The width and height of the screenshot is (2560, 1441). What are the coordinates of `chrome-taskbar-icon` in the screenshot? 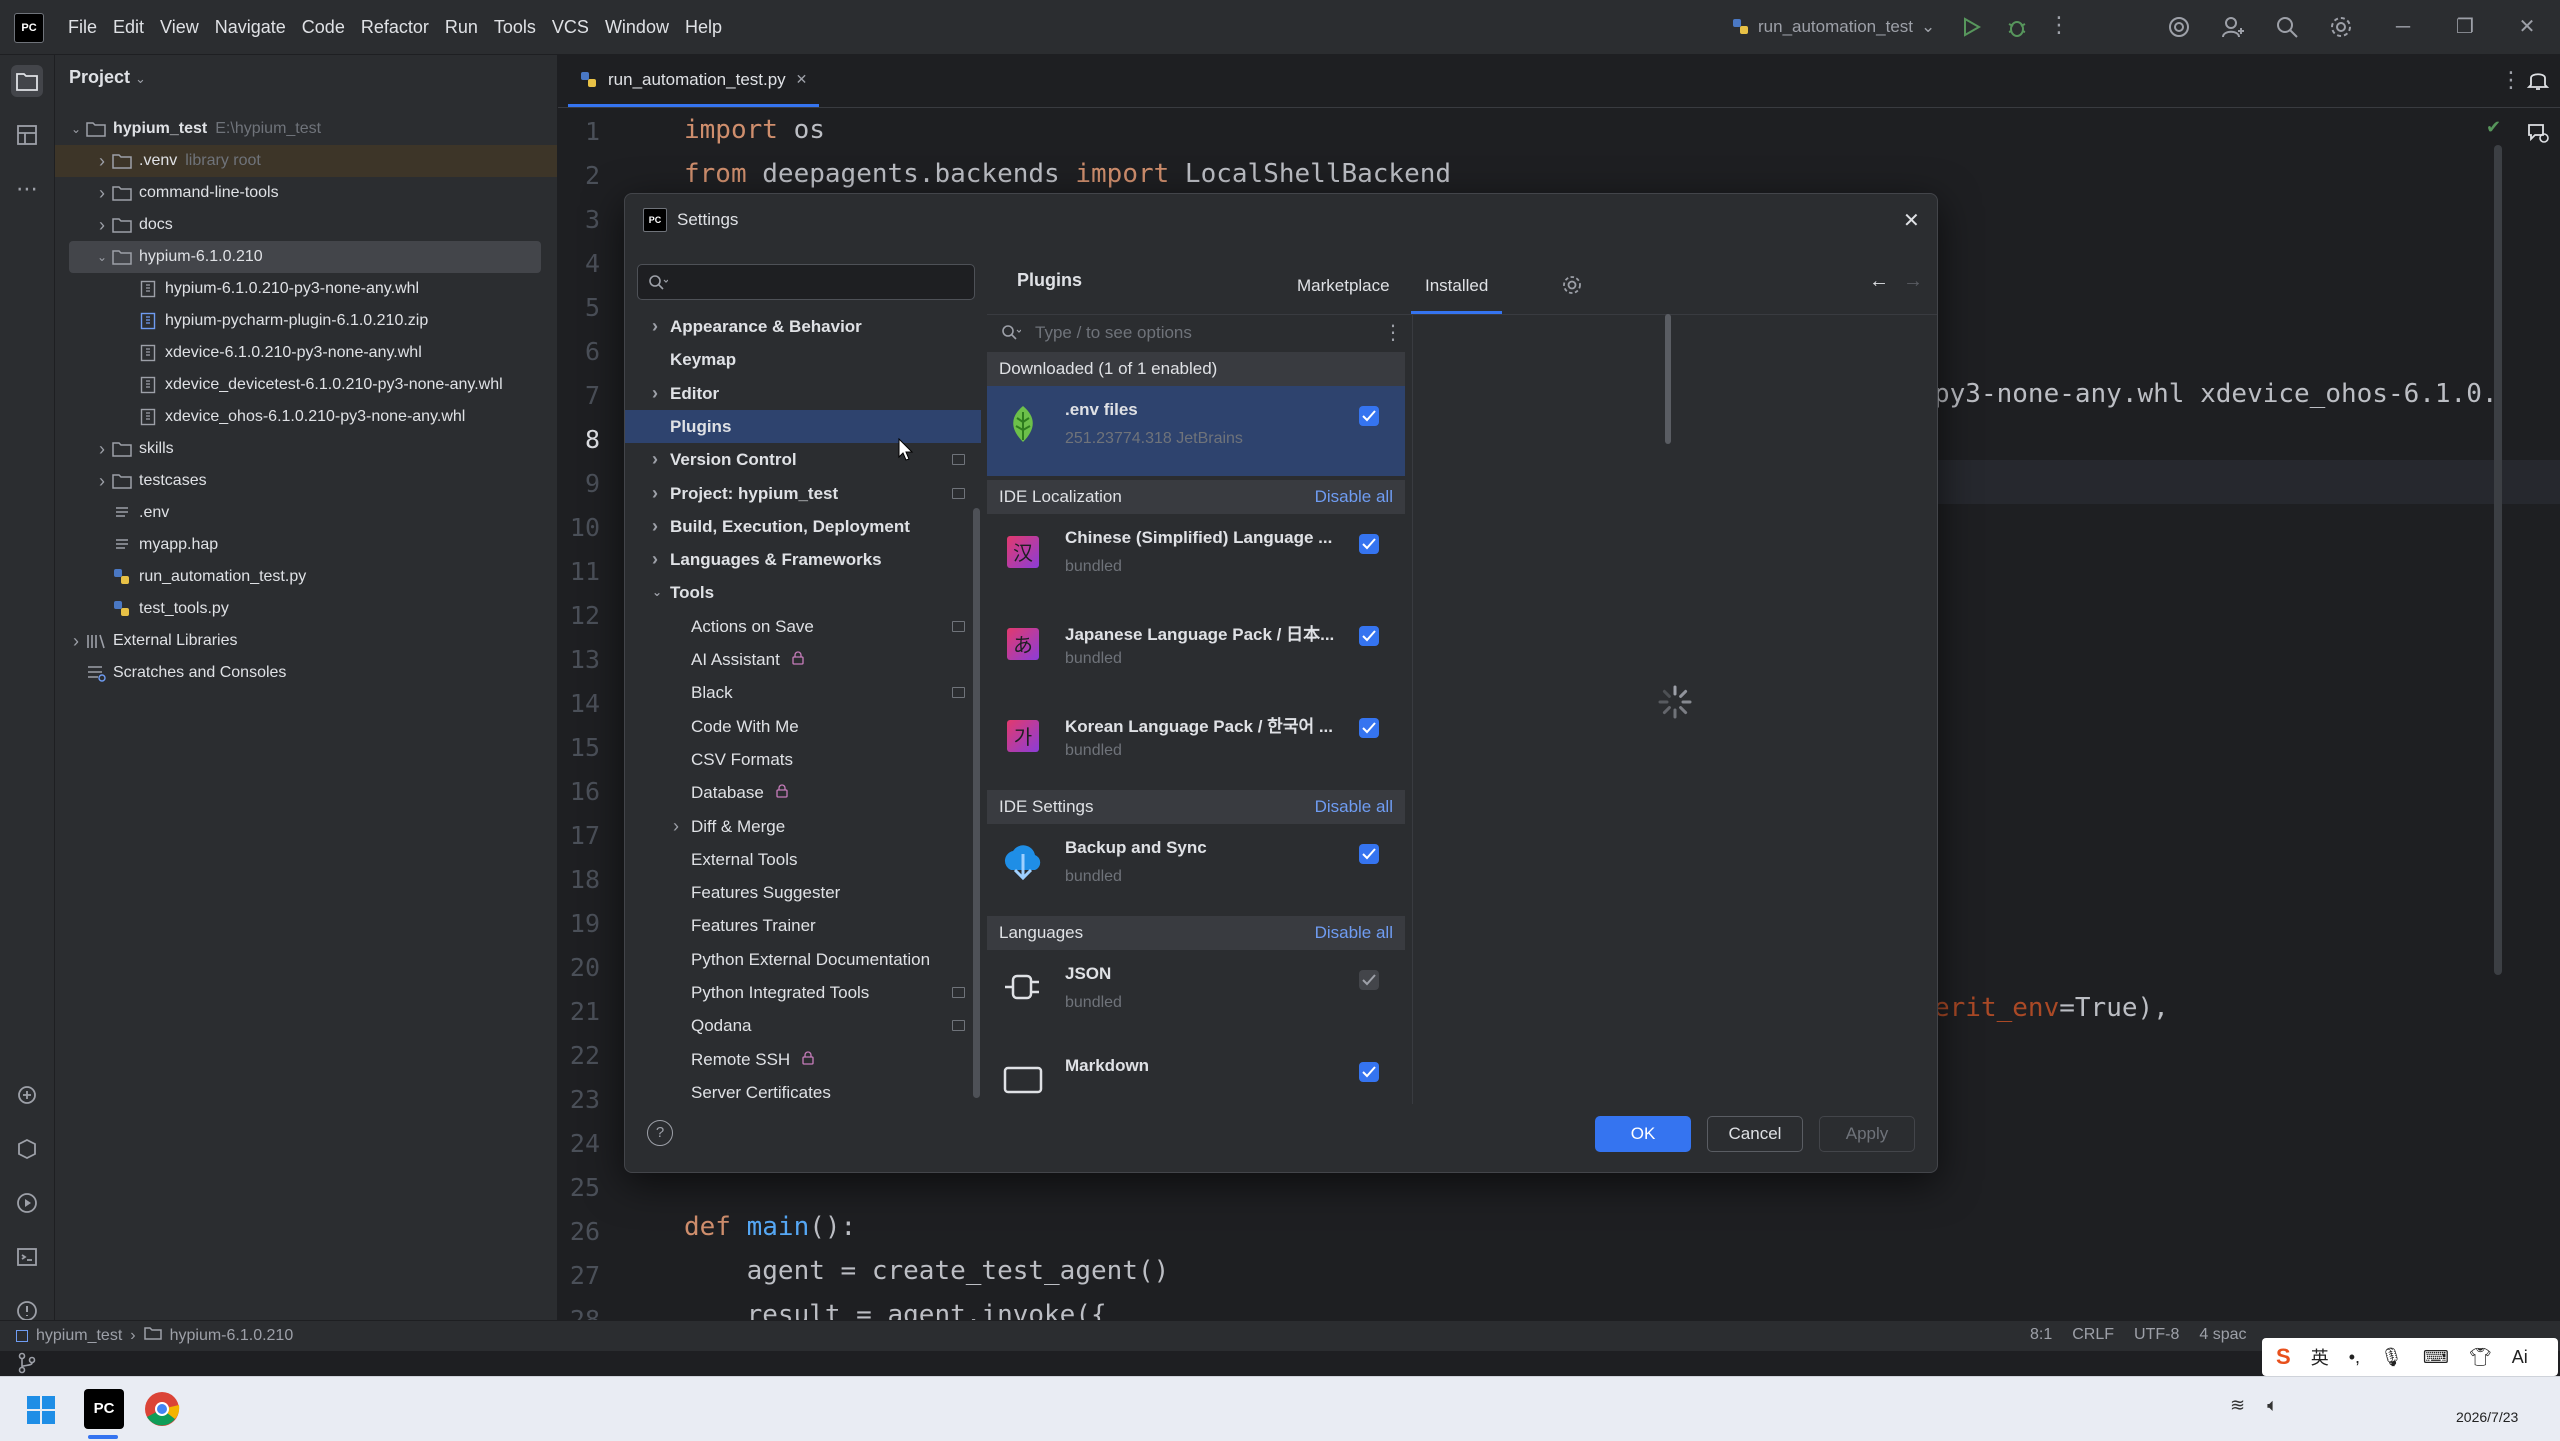 It's located at (162, 1411).